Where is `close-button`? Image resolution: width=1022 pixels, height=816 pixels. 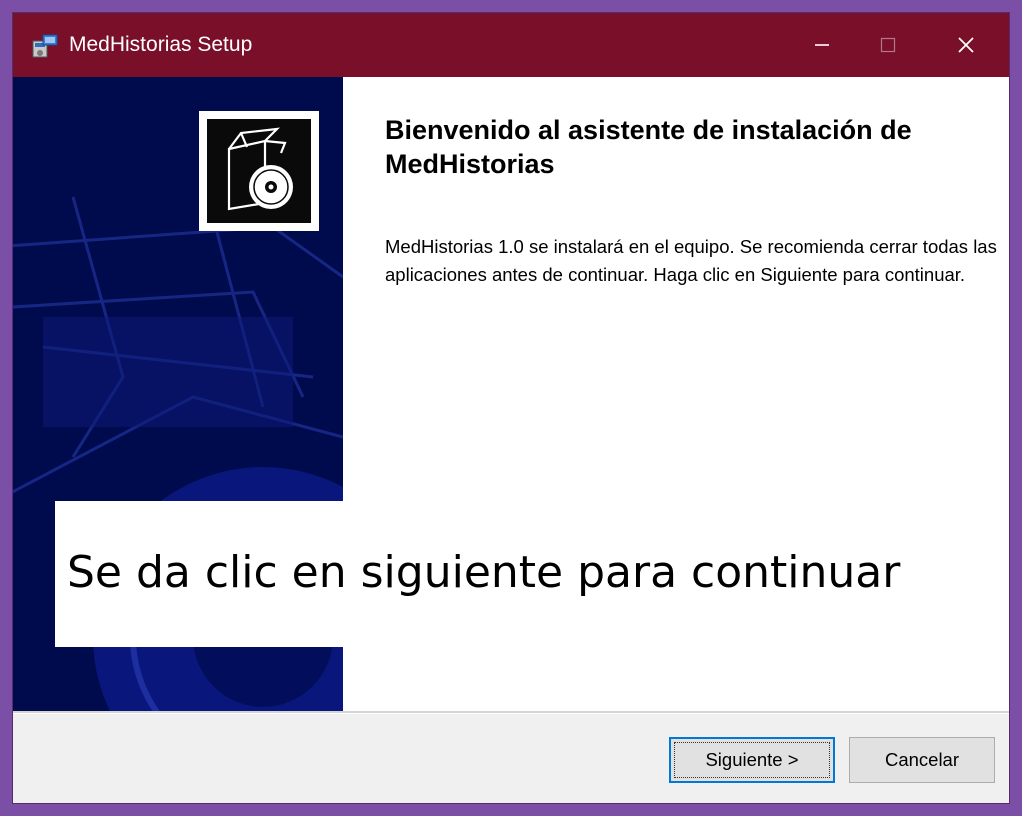 close-button is located at coordinates (966, 45).